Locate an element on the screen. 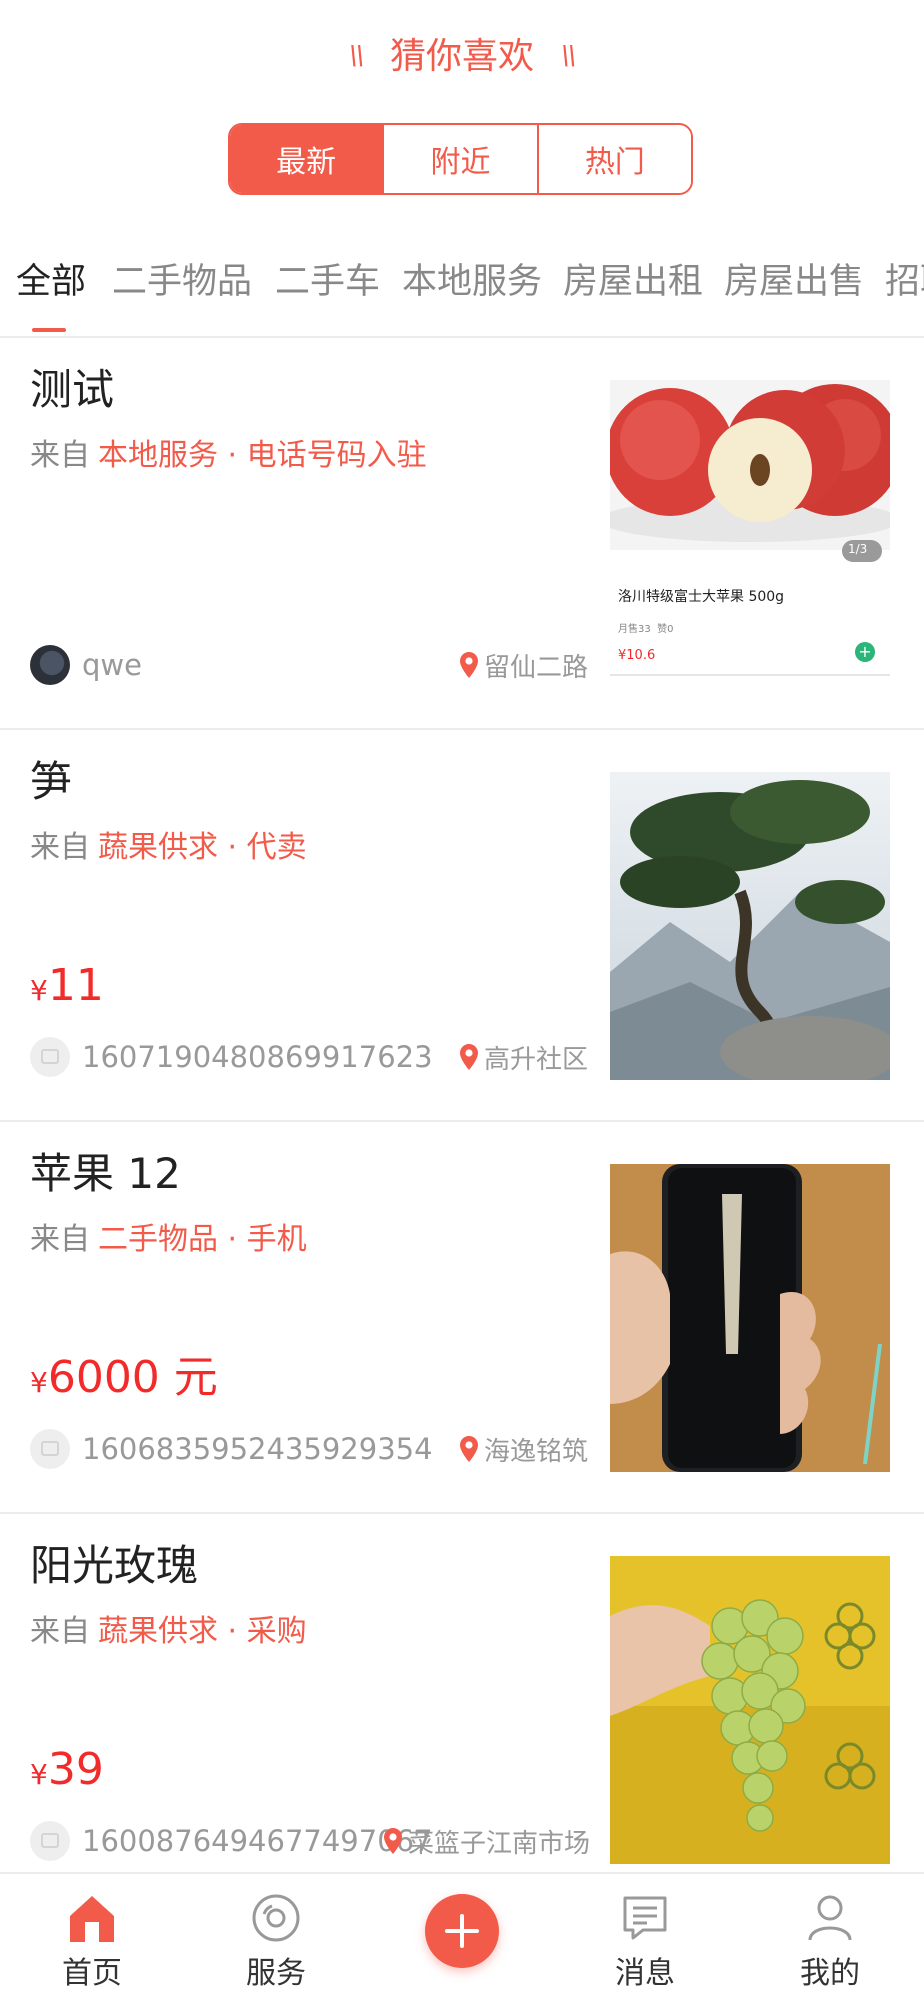 This screenshot has height=2002, width=924. price-value: 39 is located at coordinates (75, 1769).